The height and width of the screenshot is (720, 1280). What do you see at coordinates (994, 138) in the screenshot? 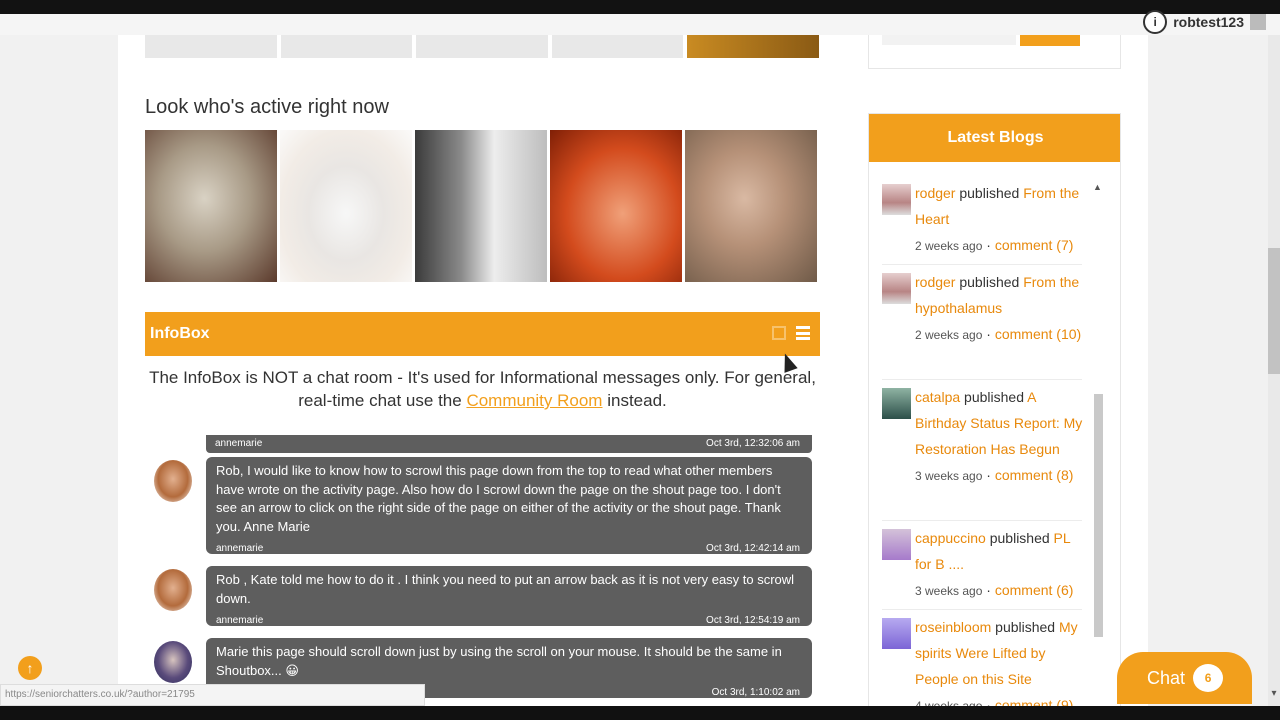
I see `latest-blogs-title: Latest Blogs` at bounding box center [994, 138].